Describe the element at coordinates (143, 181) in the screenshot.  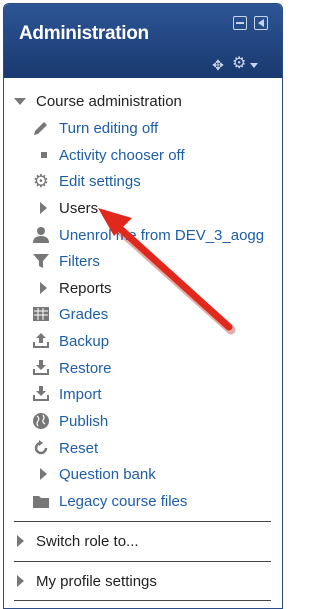
I see `nav-item-edit-settings: ⚙ Edit settings` at that location.